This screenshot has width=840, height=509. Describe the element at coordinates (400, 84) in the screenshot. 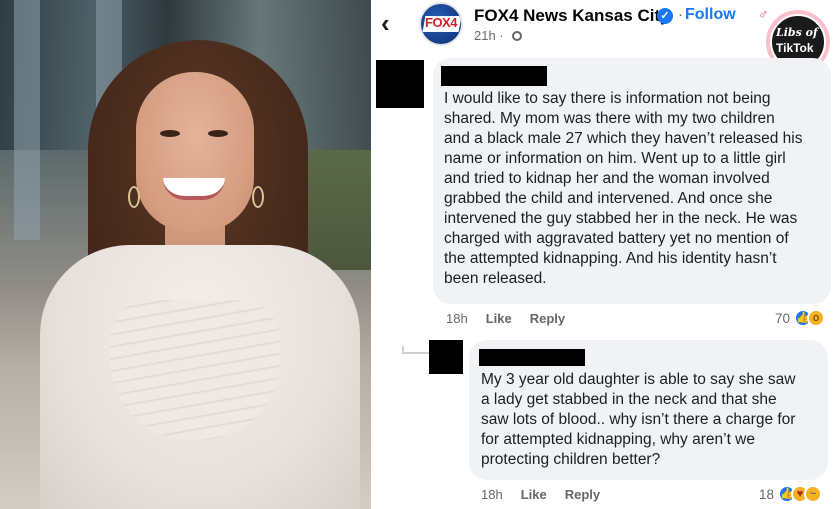

I see `commenter-avatar` at that location.